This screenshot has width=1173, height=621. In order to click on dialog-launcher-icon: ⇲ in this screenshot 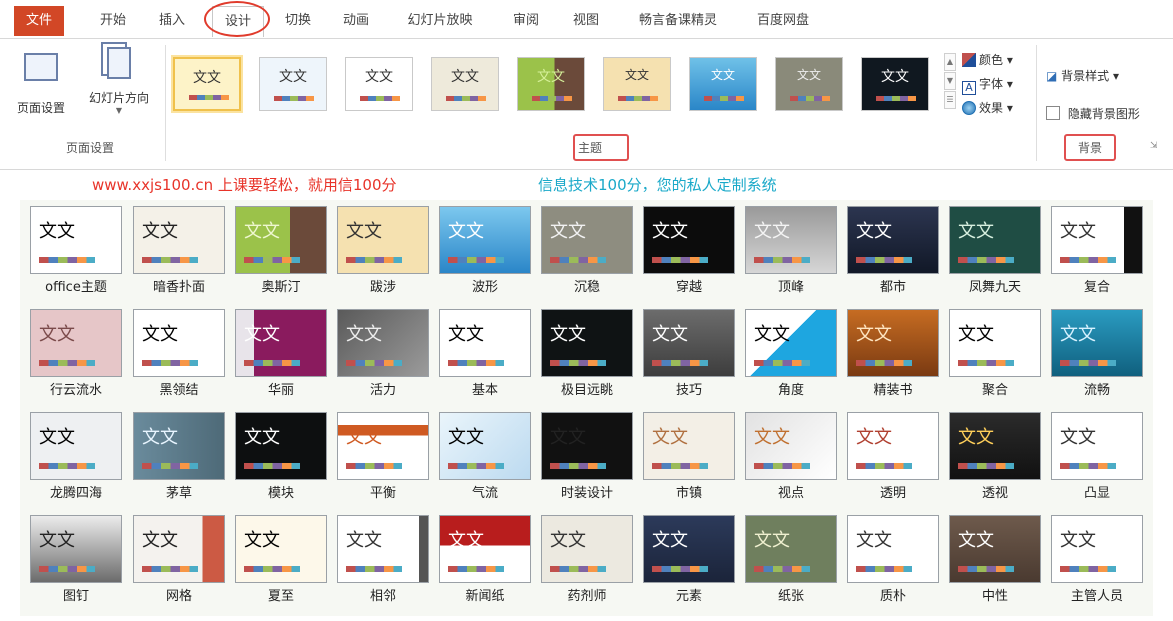, I will do `click(1154, 146)`.